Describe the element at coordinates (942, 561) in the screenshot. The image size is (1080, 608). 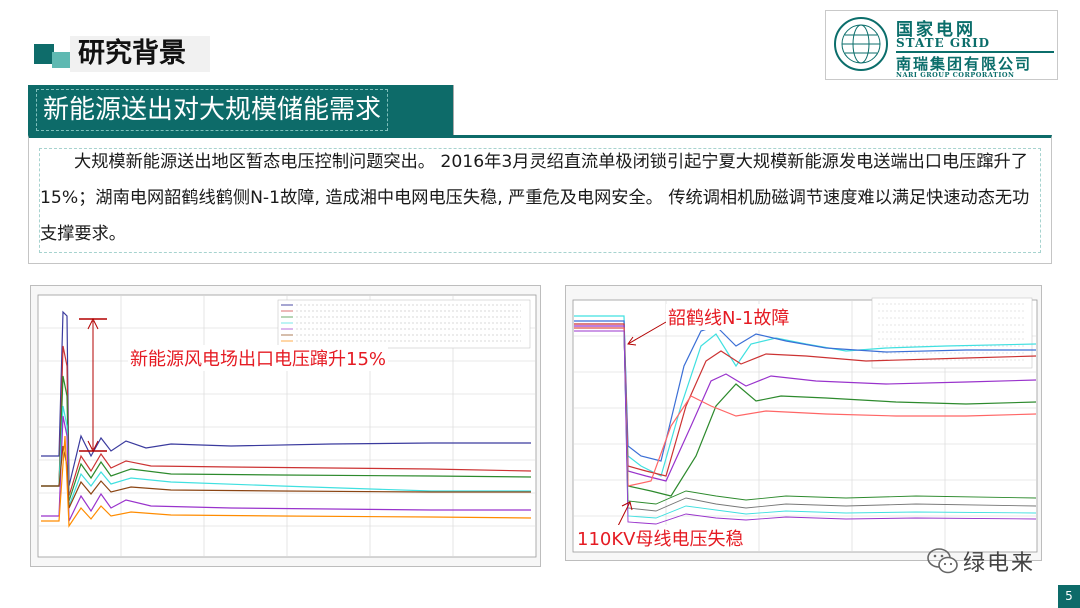
I see `wechat-icon` at that location.